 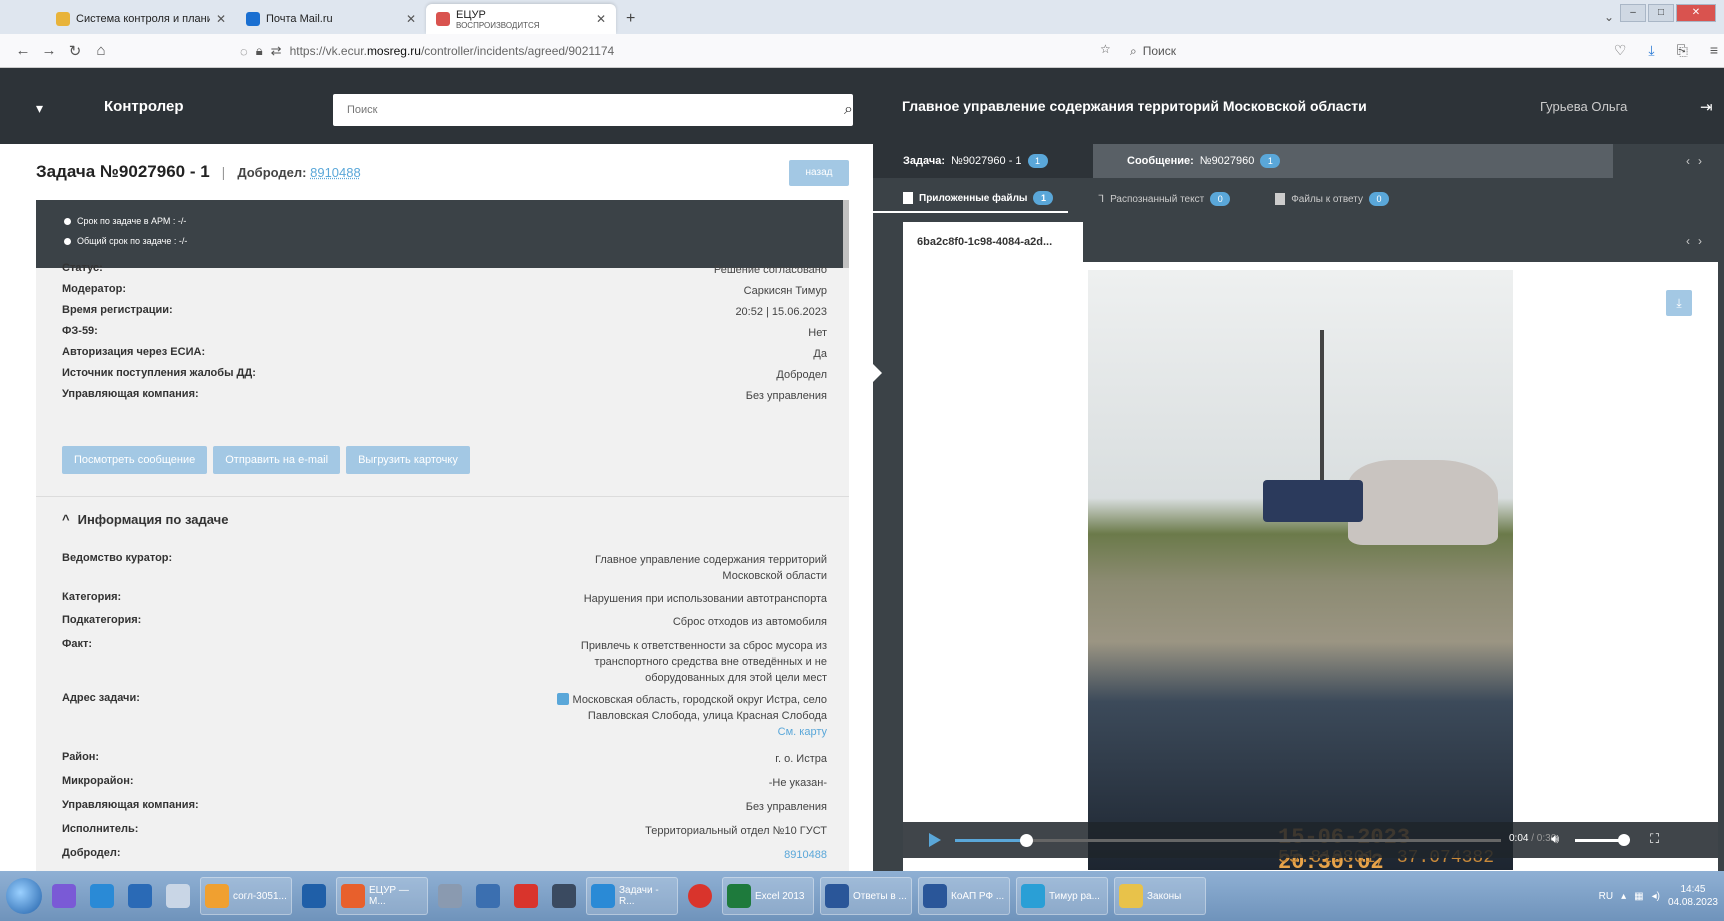 What do you see at coordinates (178, 896) in the screenshot?
I see `files-icon` at bounding box center [178, 896].